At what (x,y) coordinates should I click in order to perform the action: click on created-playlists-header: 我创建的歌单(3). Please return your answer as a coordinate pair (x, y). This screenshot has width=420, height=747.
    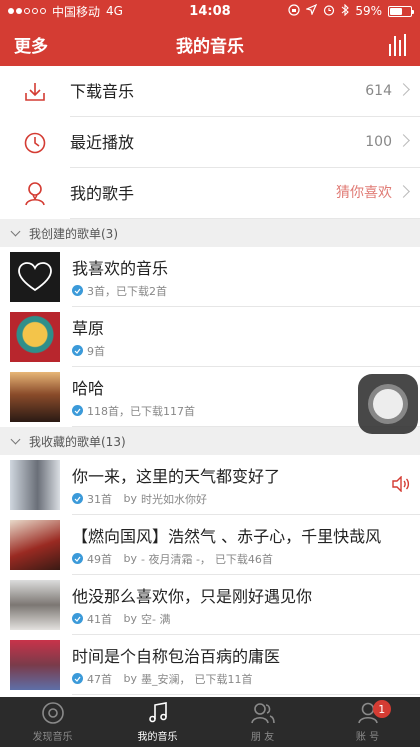
    Looking at the image, I should click on (210, 233).